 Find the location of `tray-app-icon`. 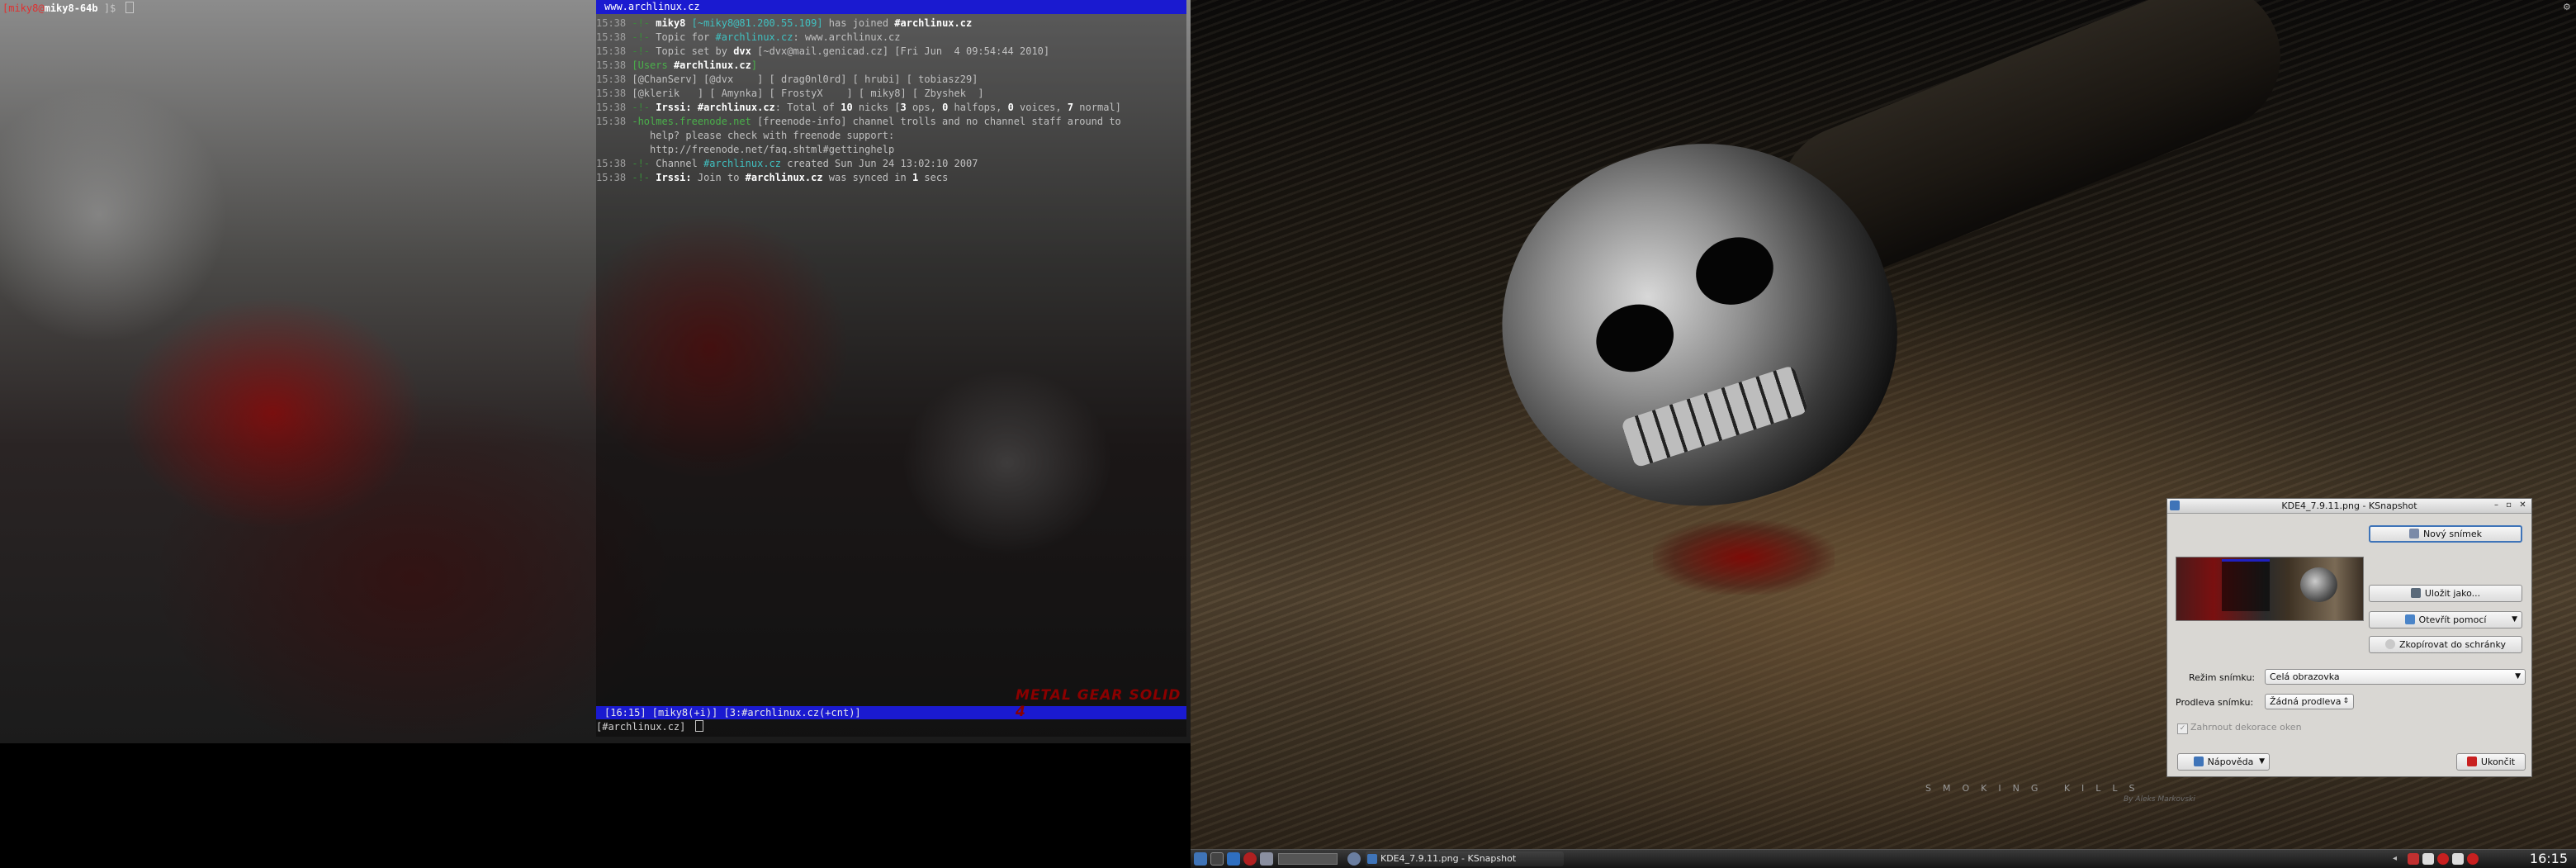

tray-app-icon is located at coordinates (2443, 859).